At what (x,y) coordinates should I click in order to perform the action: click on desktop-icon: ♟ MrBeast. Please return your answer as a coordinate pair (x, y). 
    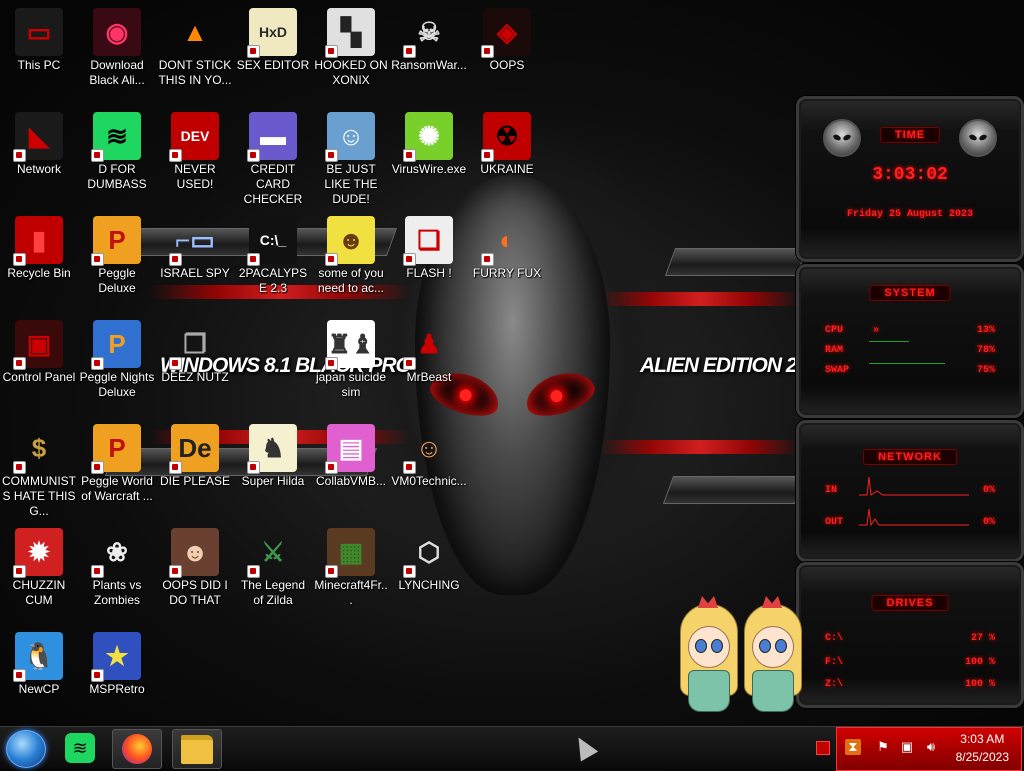
    Looking at the image, I should click on (429, 366).